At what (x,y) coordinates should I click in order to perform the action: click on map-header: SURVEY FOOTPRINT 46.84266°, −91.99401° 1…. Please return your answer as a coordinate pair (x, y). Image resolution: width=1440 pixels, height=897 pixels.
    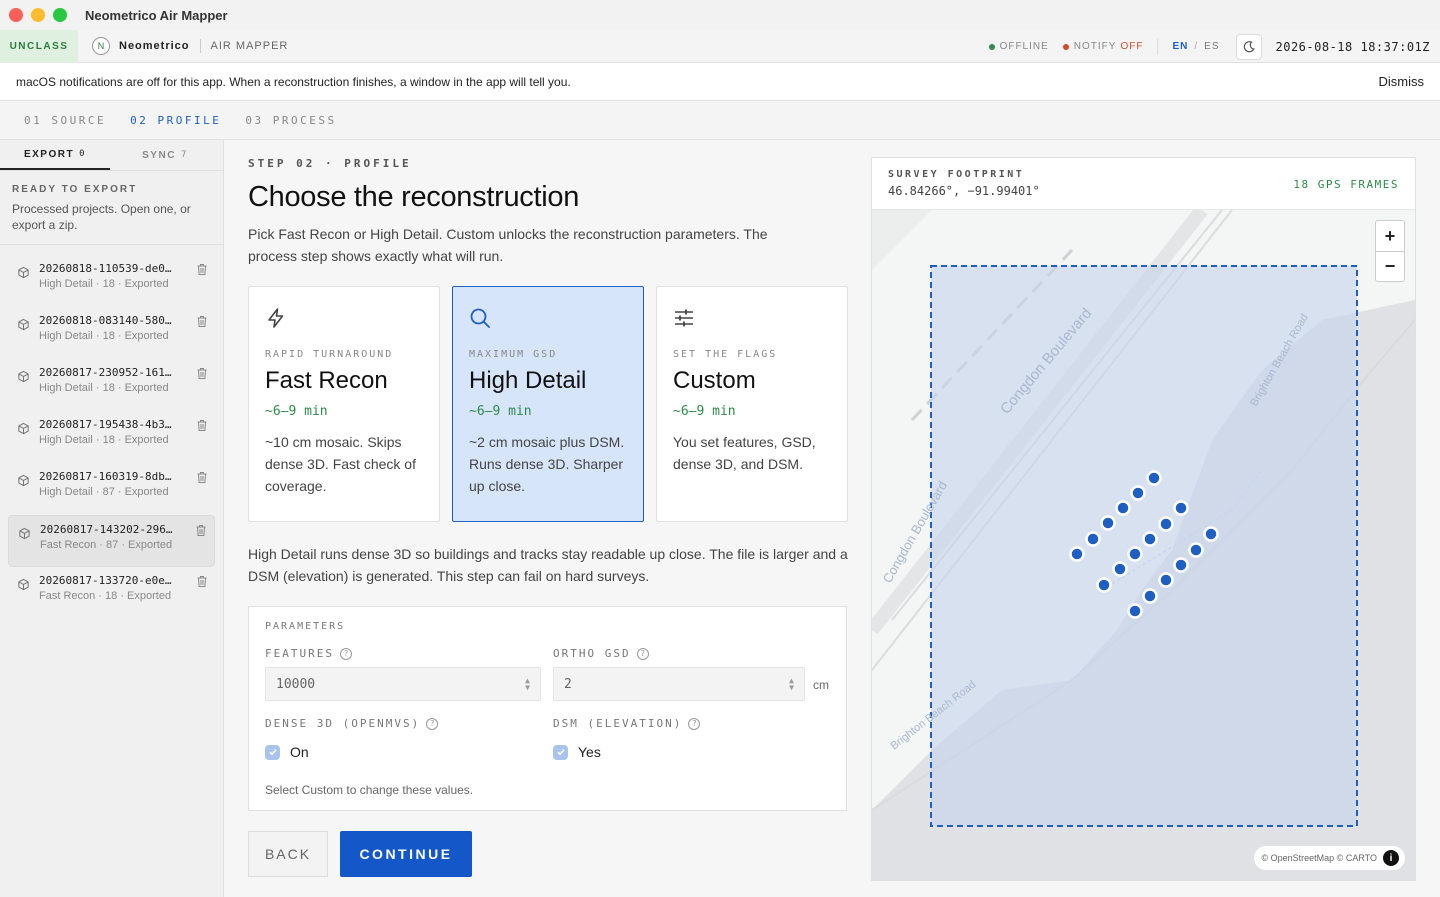
    Looking at the image, I should click on (1143, 184).